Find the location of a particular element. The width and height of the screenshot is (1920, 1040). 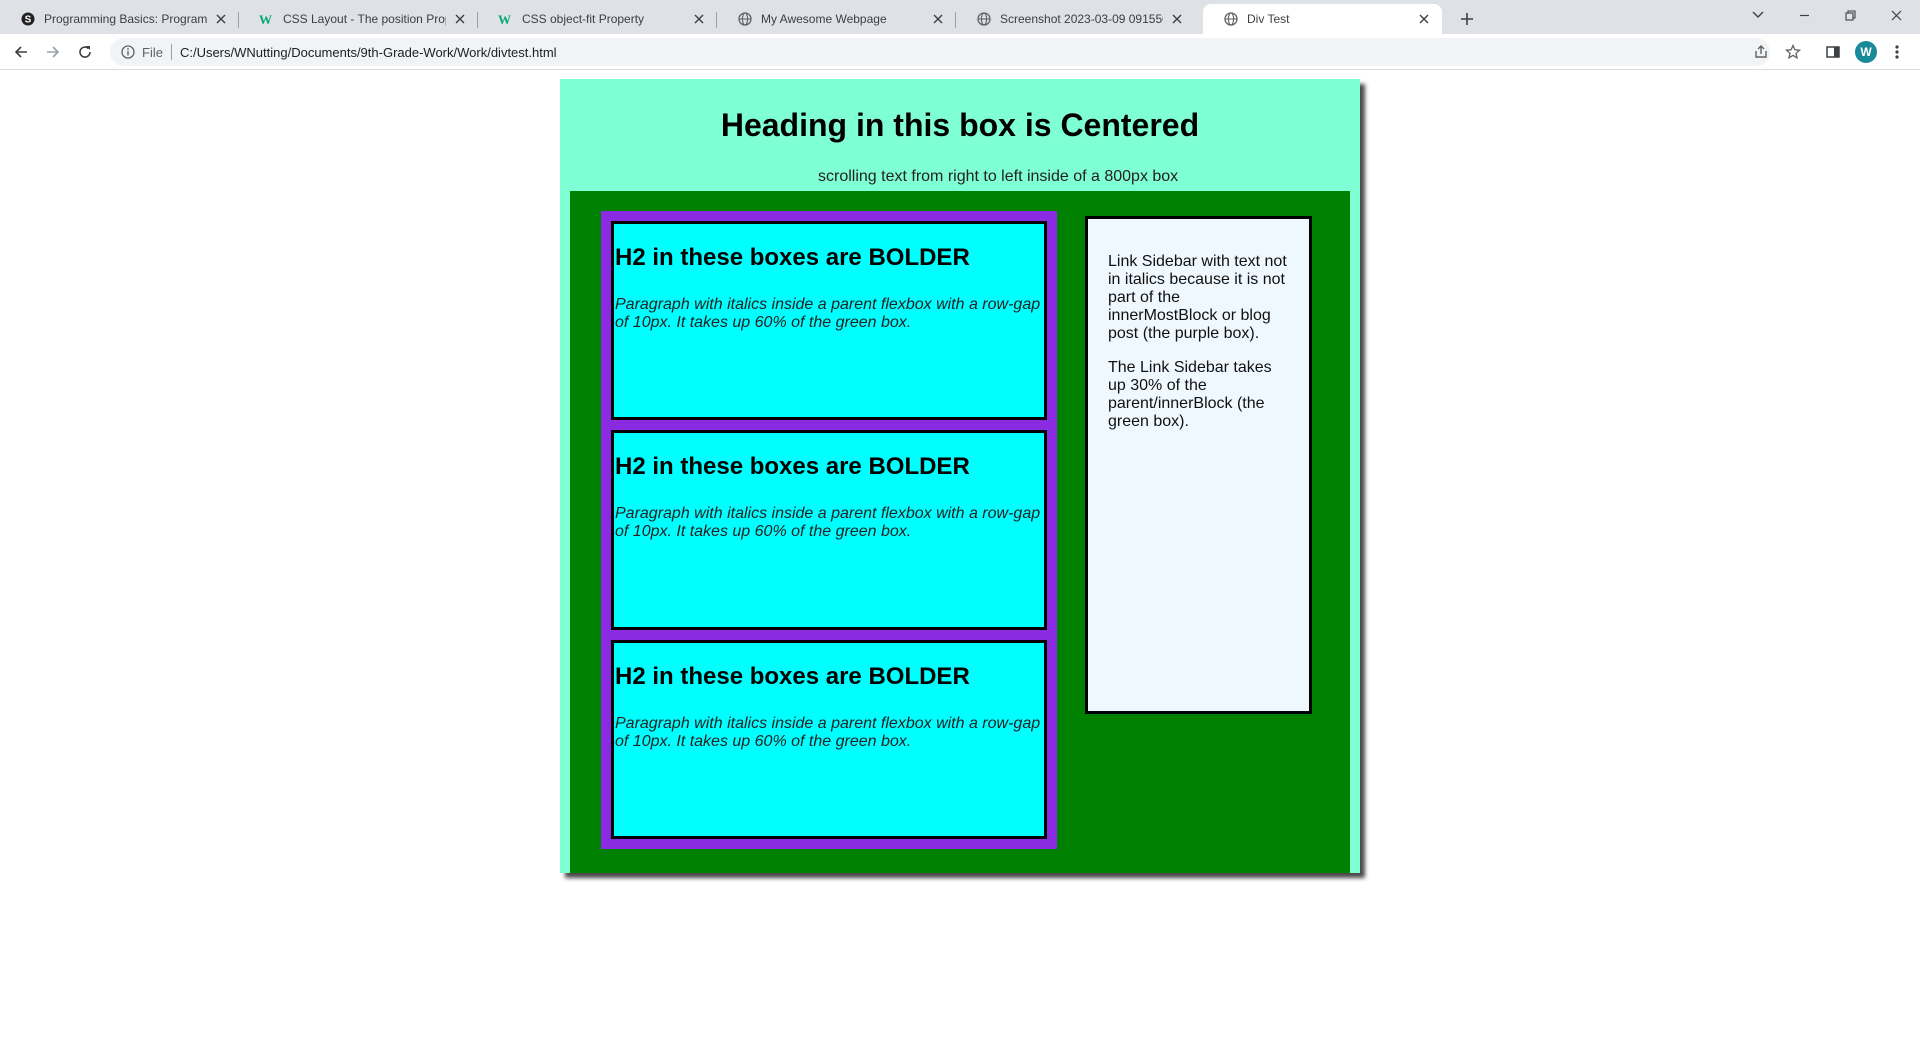

profile-avatar: W is located at coordinates (1866, 52).